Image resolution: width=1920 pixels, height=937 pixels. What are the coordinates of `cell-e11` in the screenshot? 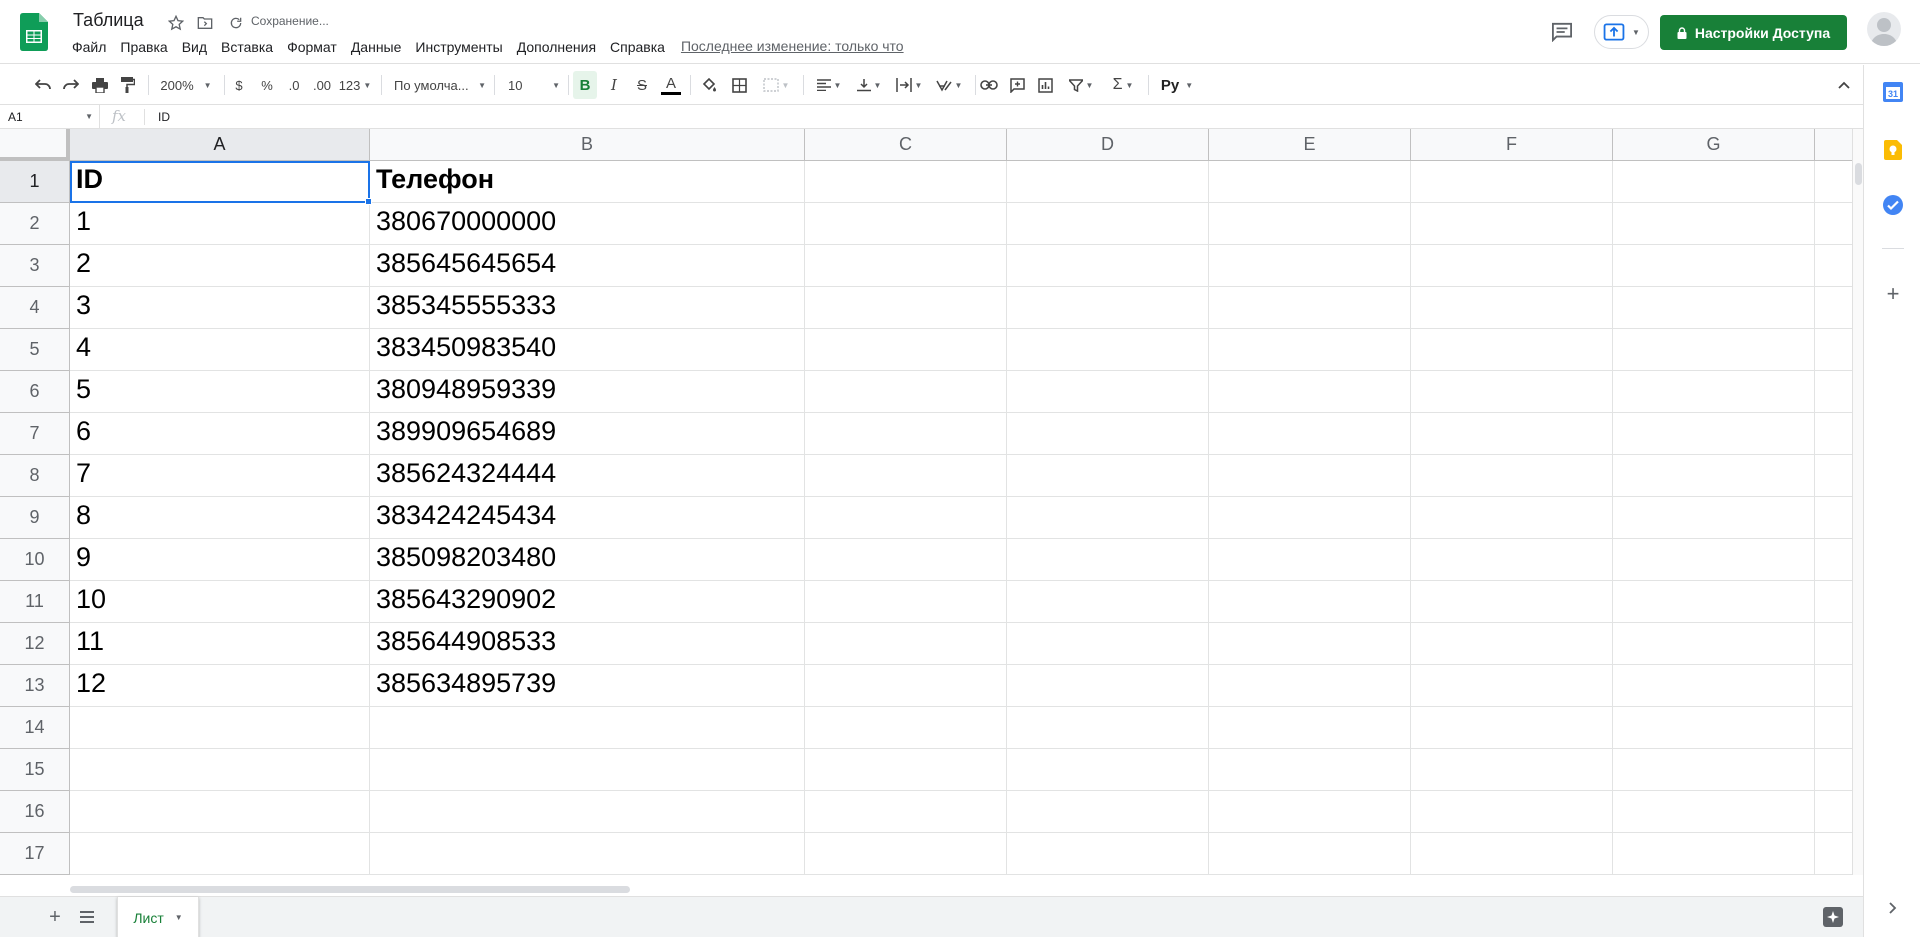 It's located at (1310, 602).